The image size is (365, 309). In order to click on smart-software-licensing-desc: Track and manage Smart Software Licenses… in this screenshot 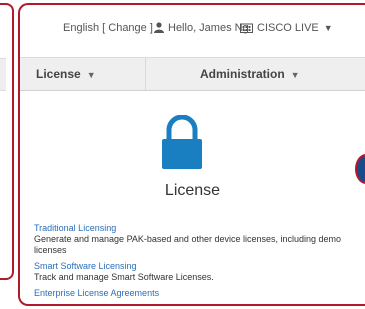, I will do `click(124, 277)`.